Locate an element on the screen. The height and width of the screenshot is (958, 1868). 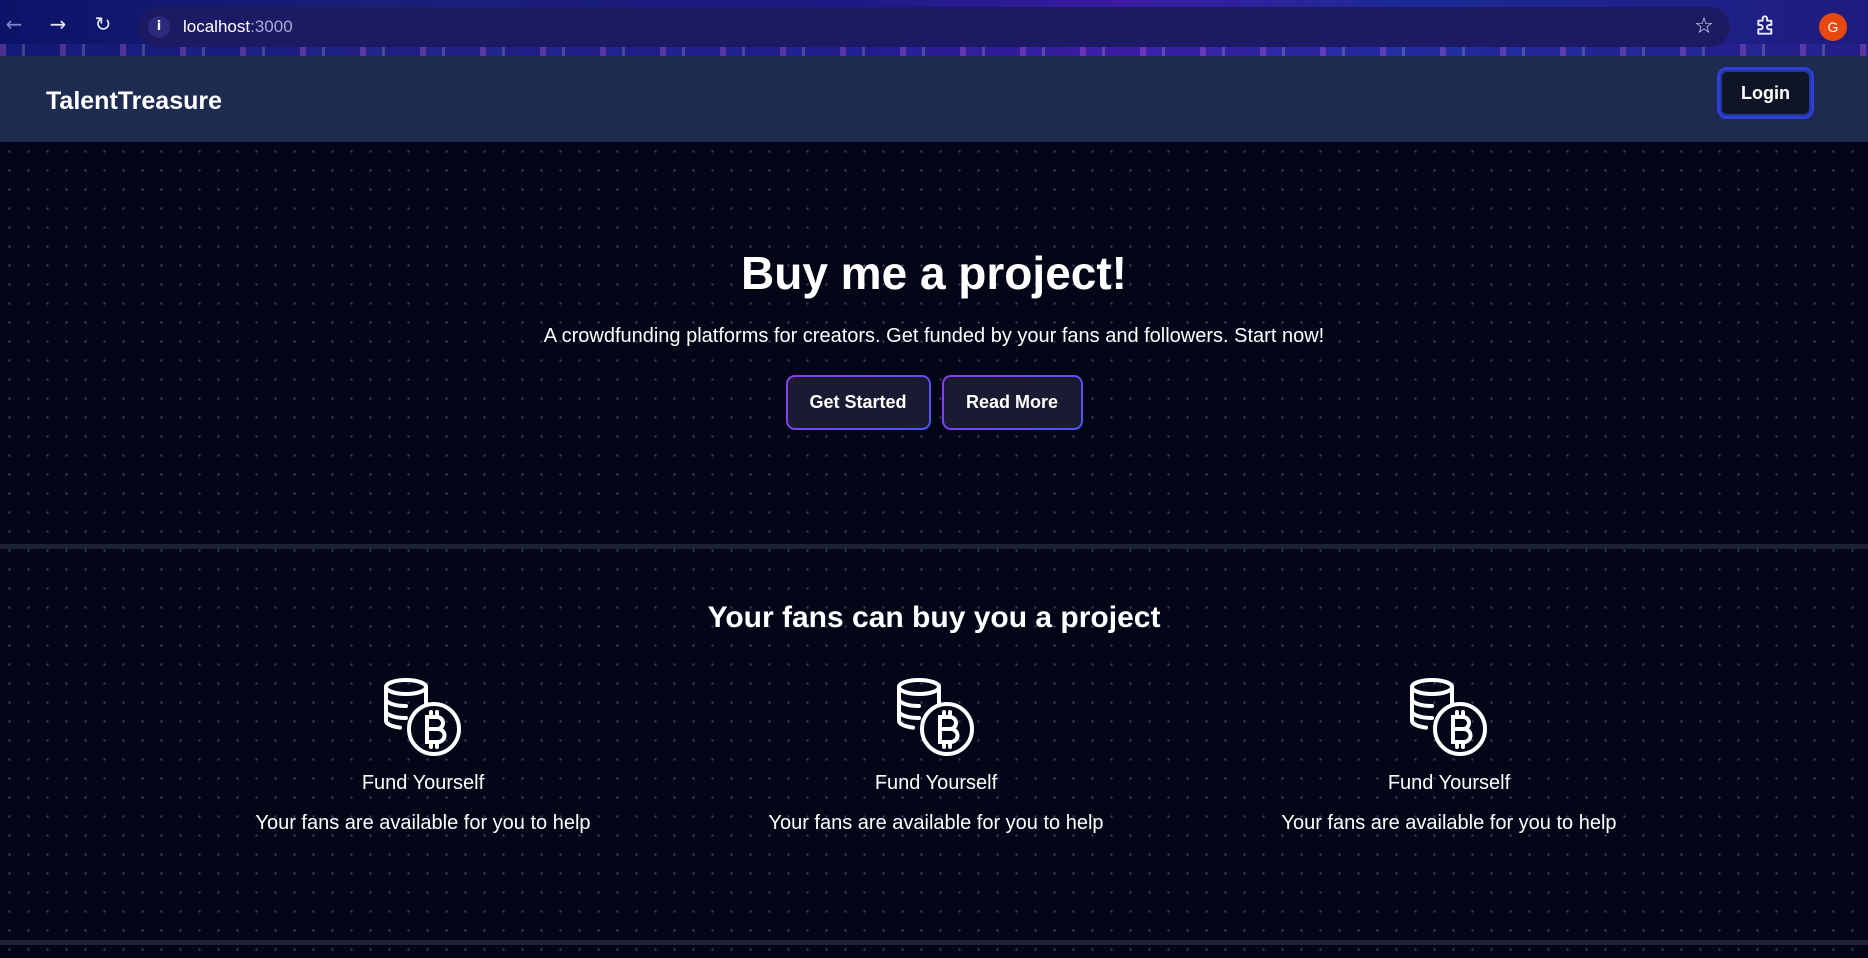
puzzle-icon is located at coordinates (1767, 25).